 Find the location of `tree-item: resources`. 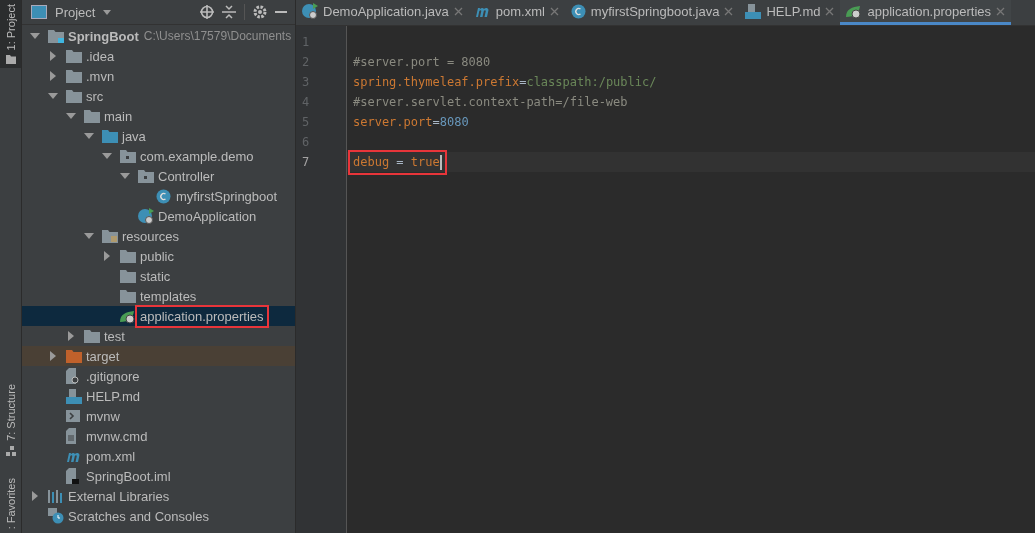

tree-item: resources is located at coordinates (158, 236).